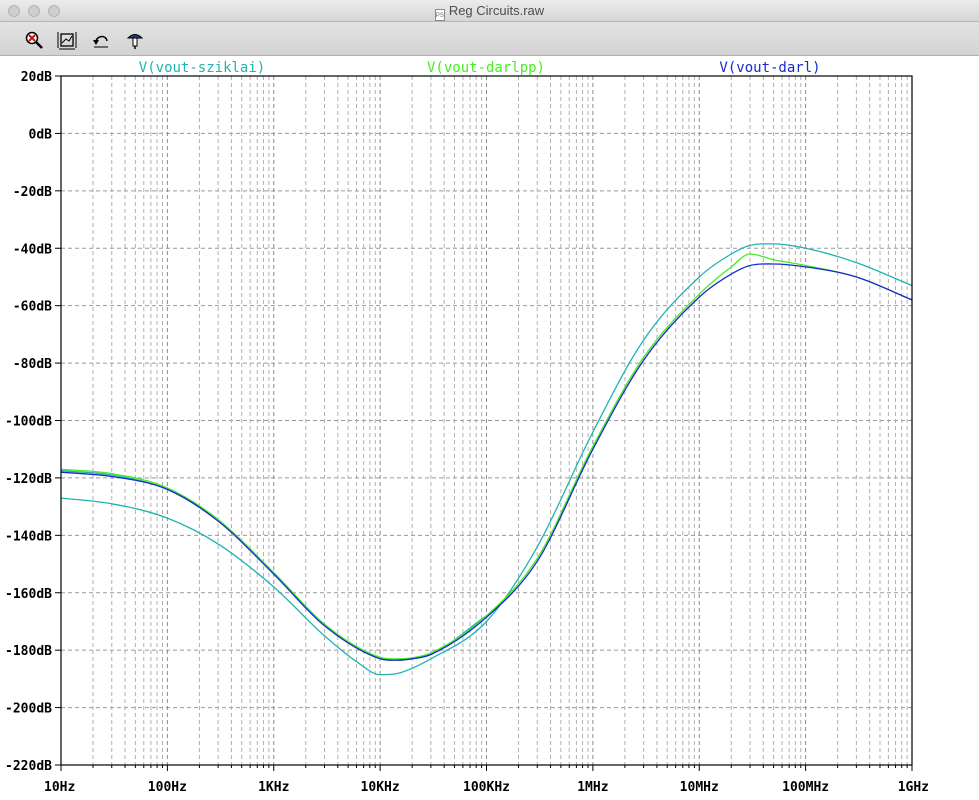  I want to click on y-tick-label: -20dB, so click(32, 192).